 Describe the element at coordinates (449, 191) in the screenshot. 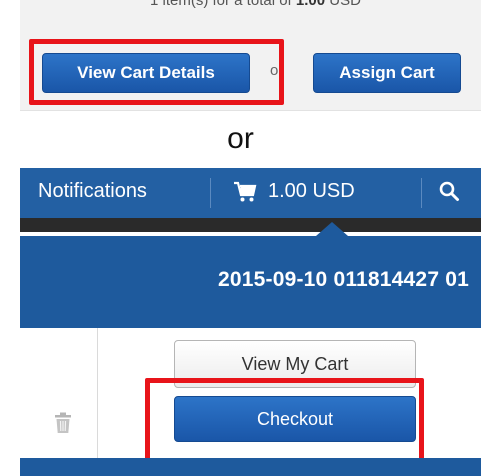

I see `search-icon` at that location.